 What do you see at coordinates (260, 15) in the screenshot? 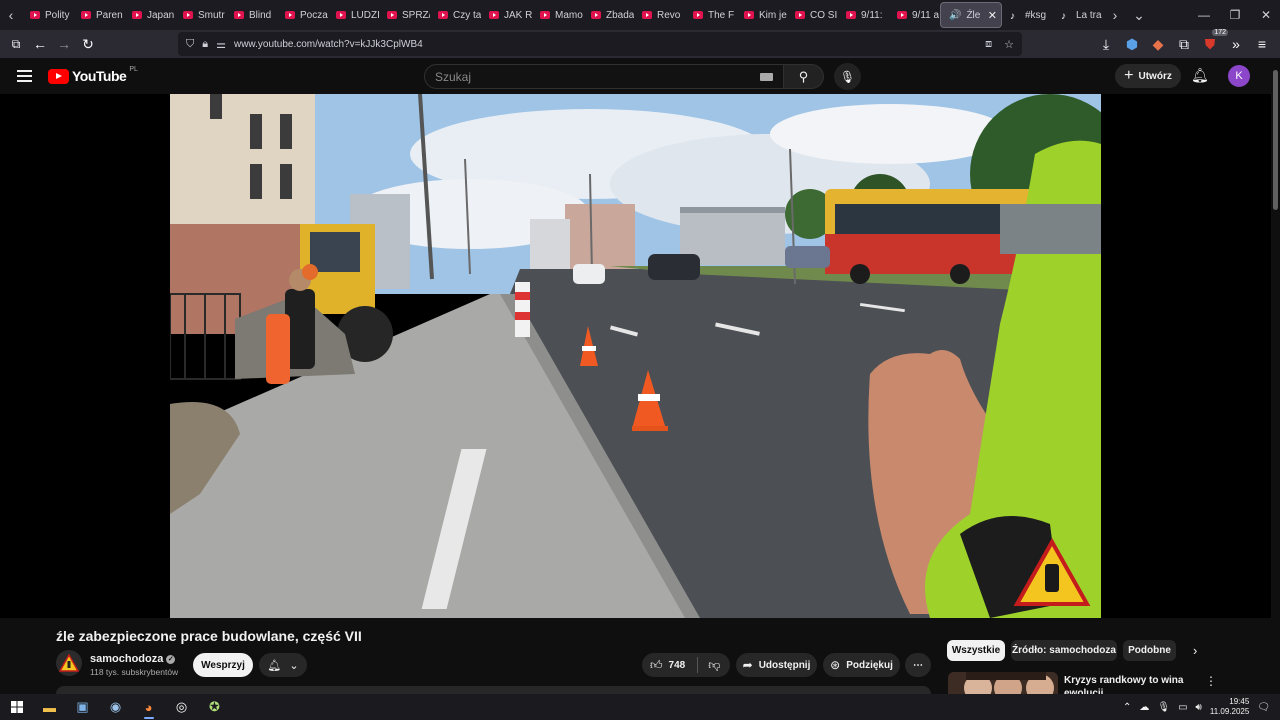
I see `tab-title: Blind` at bounding box center [260, 15].